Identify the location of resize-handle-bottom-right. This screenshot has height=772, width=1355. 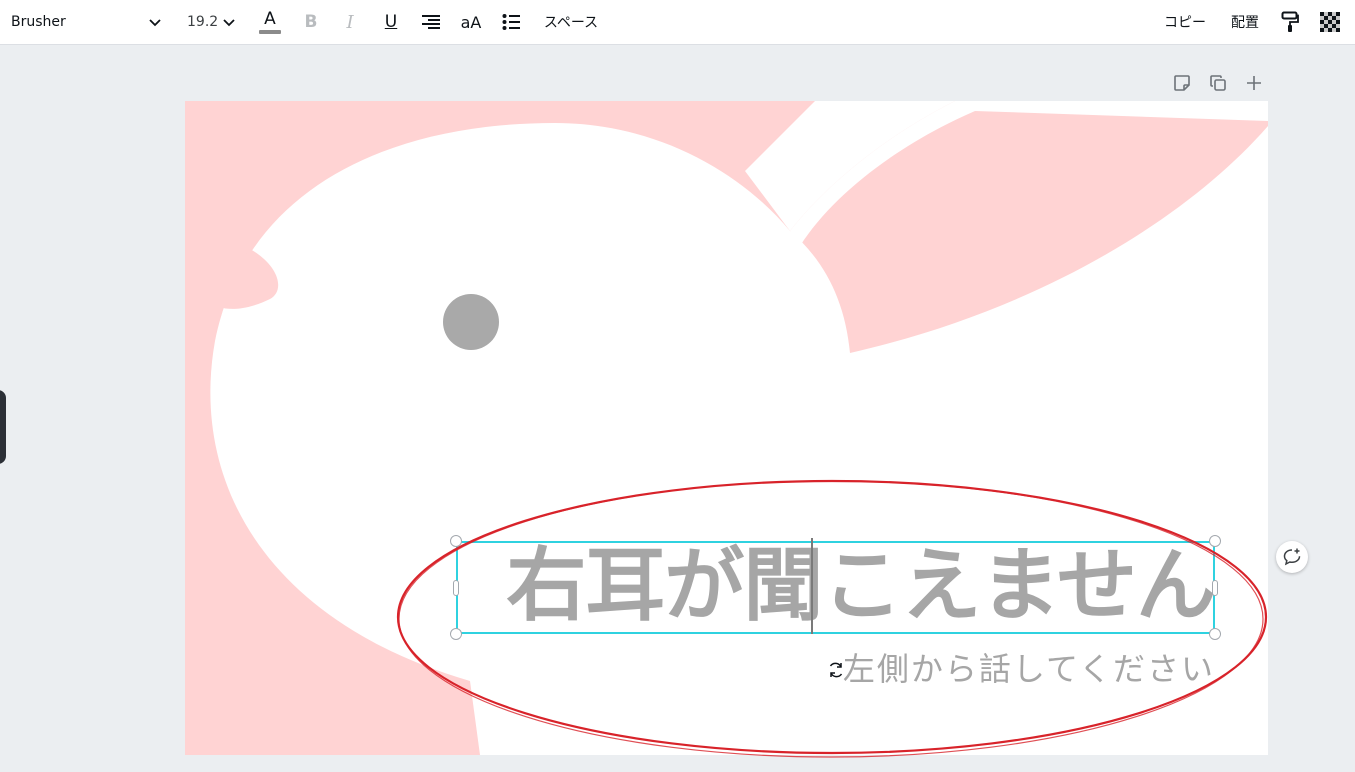
(1215, 634).